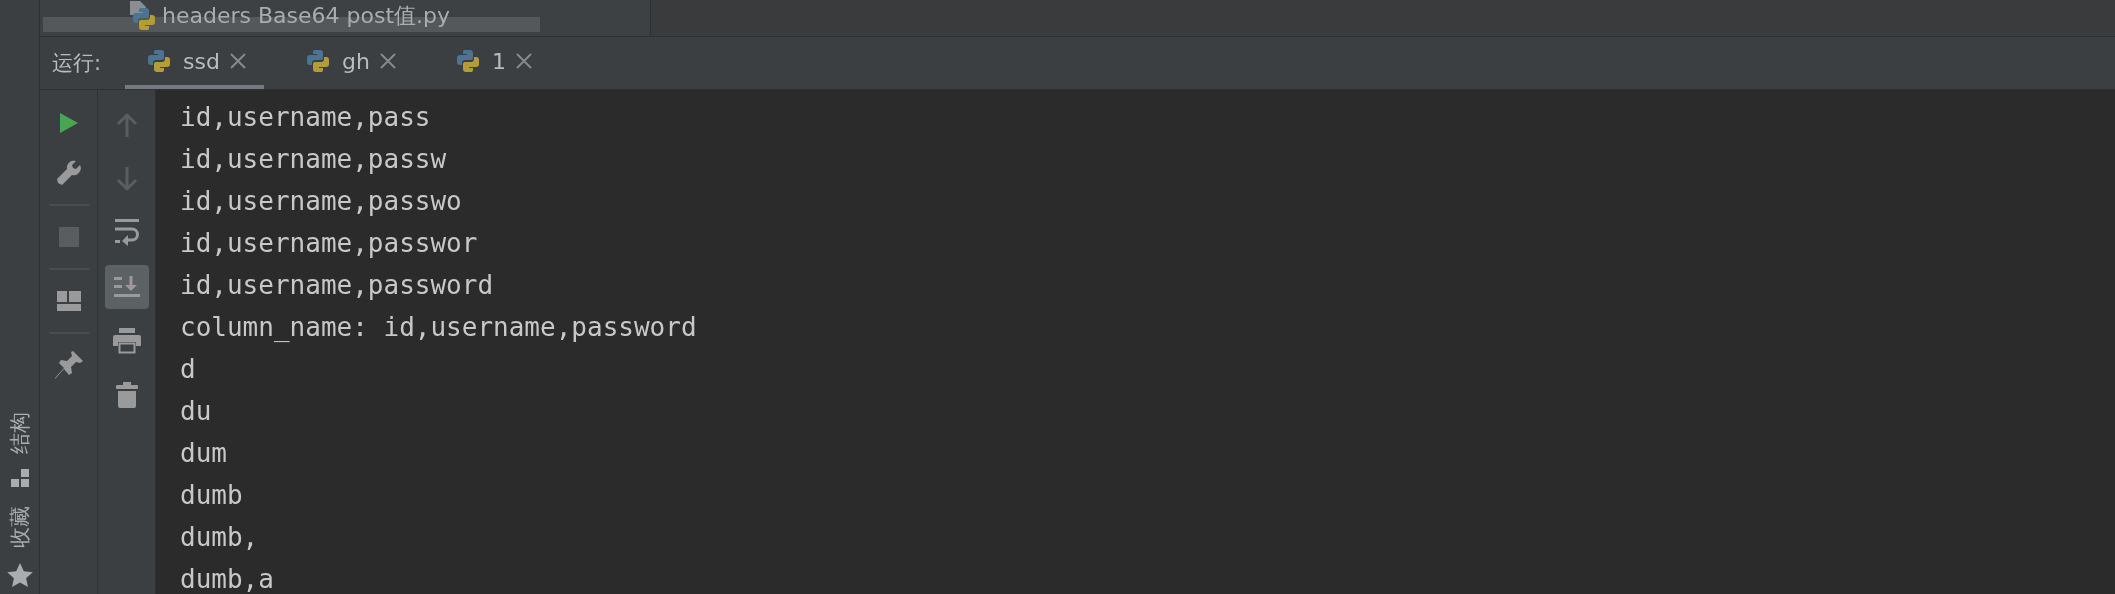  What do you see at coordinates (348, 63) in the screenshot?
I see `run-tab: gh` at bounding box center [348, 63].